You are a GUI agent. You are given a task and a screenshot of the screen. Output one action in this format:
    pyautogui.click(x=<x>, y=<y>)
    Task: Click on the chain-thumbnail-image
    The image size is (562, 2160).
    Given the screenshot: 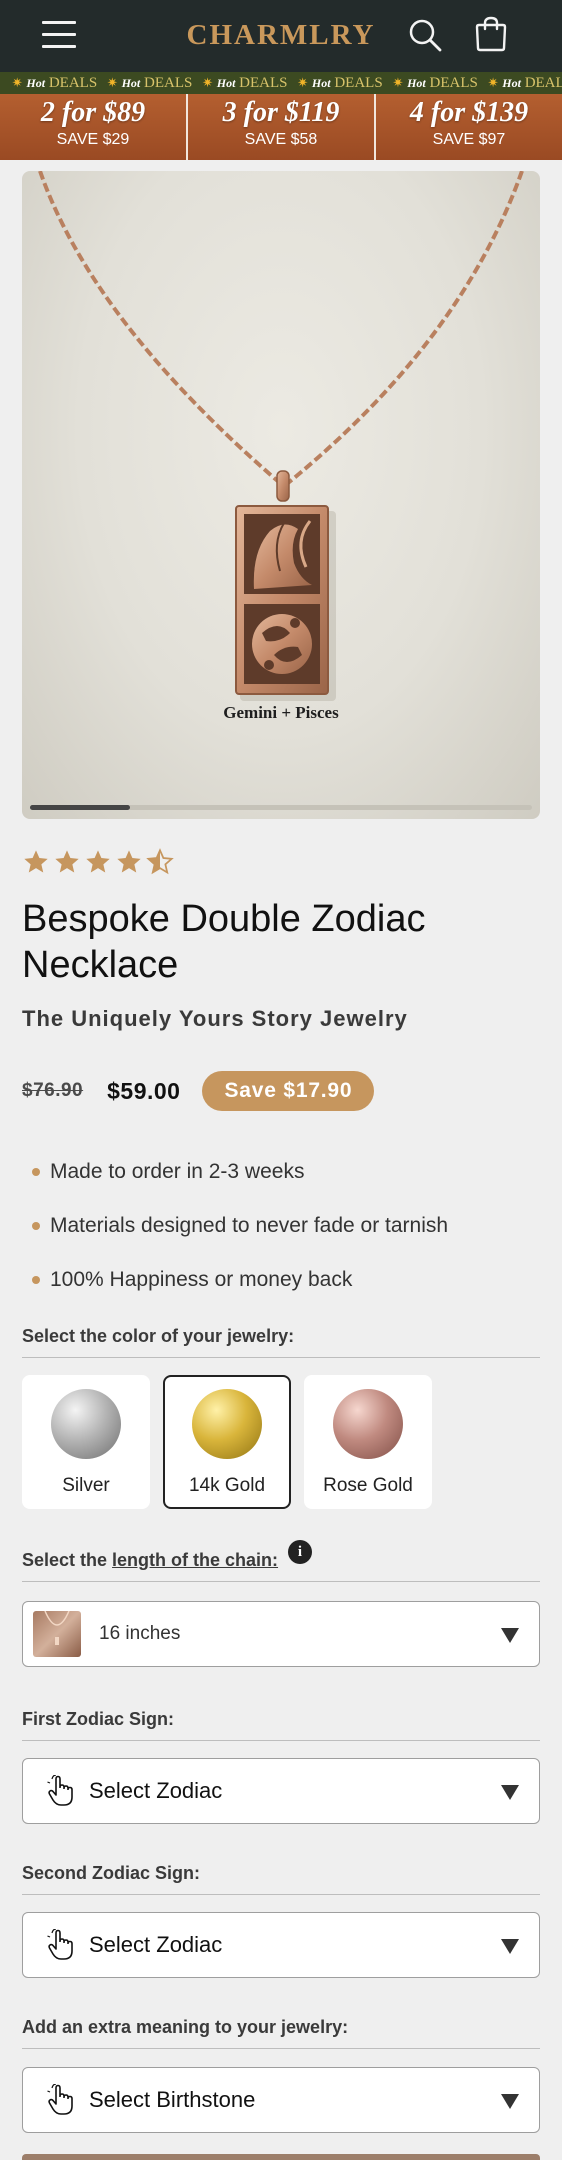 What is the action you would take?
    pyautogui.click(x=57, y=1628)
    